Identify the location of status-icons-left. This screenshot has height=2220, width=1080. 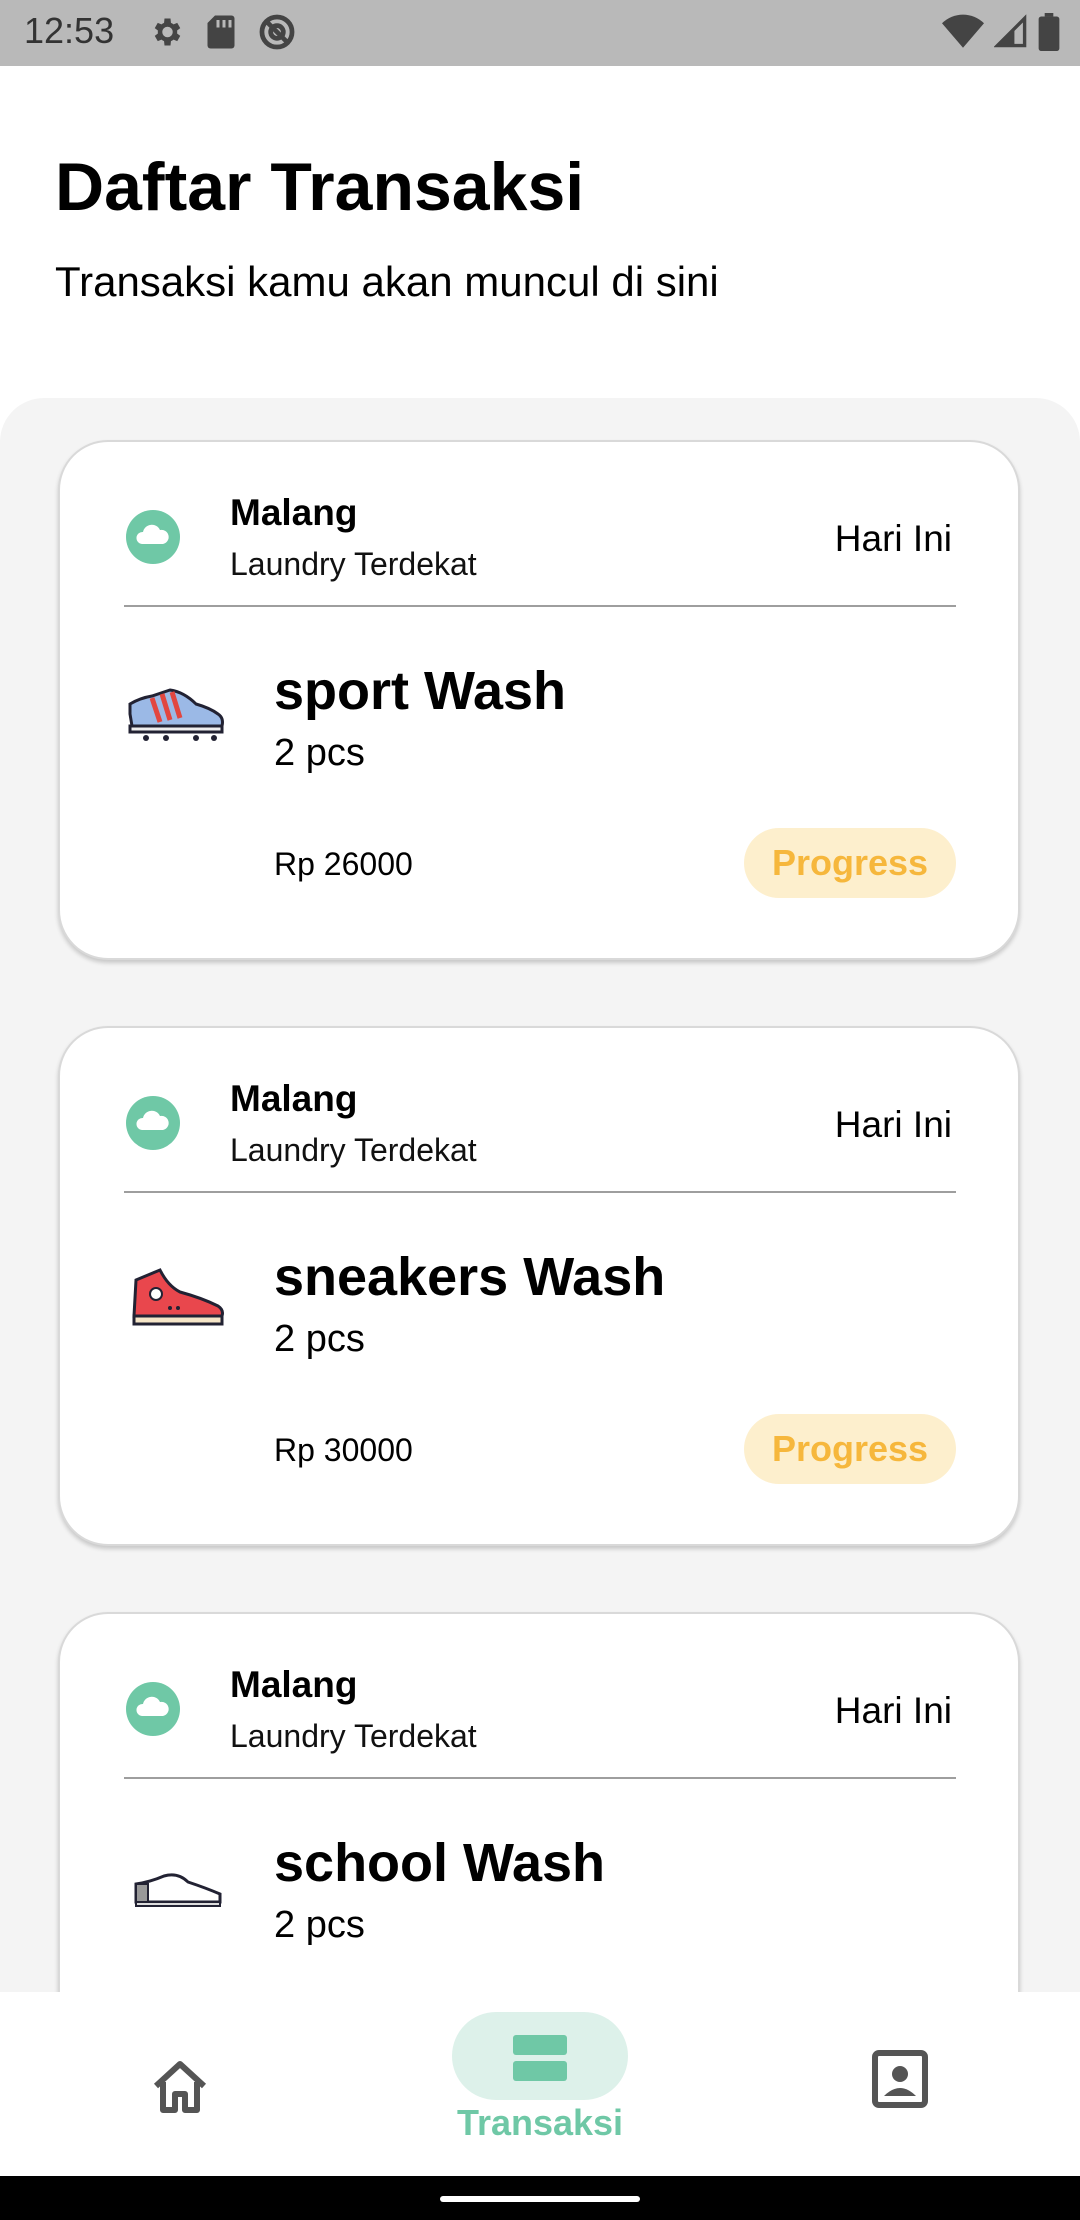
(222, 32).